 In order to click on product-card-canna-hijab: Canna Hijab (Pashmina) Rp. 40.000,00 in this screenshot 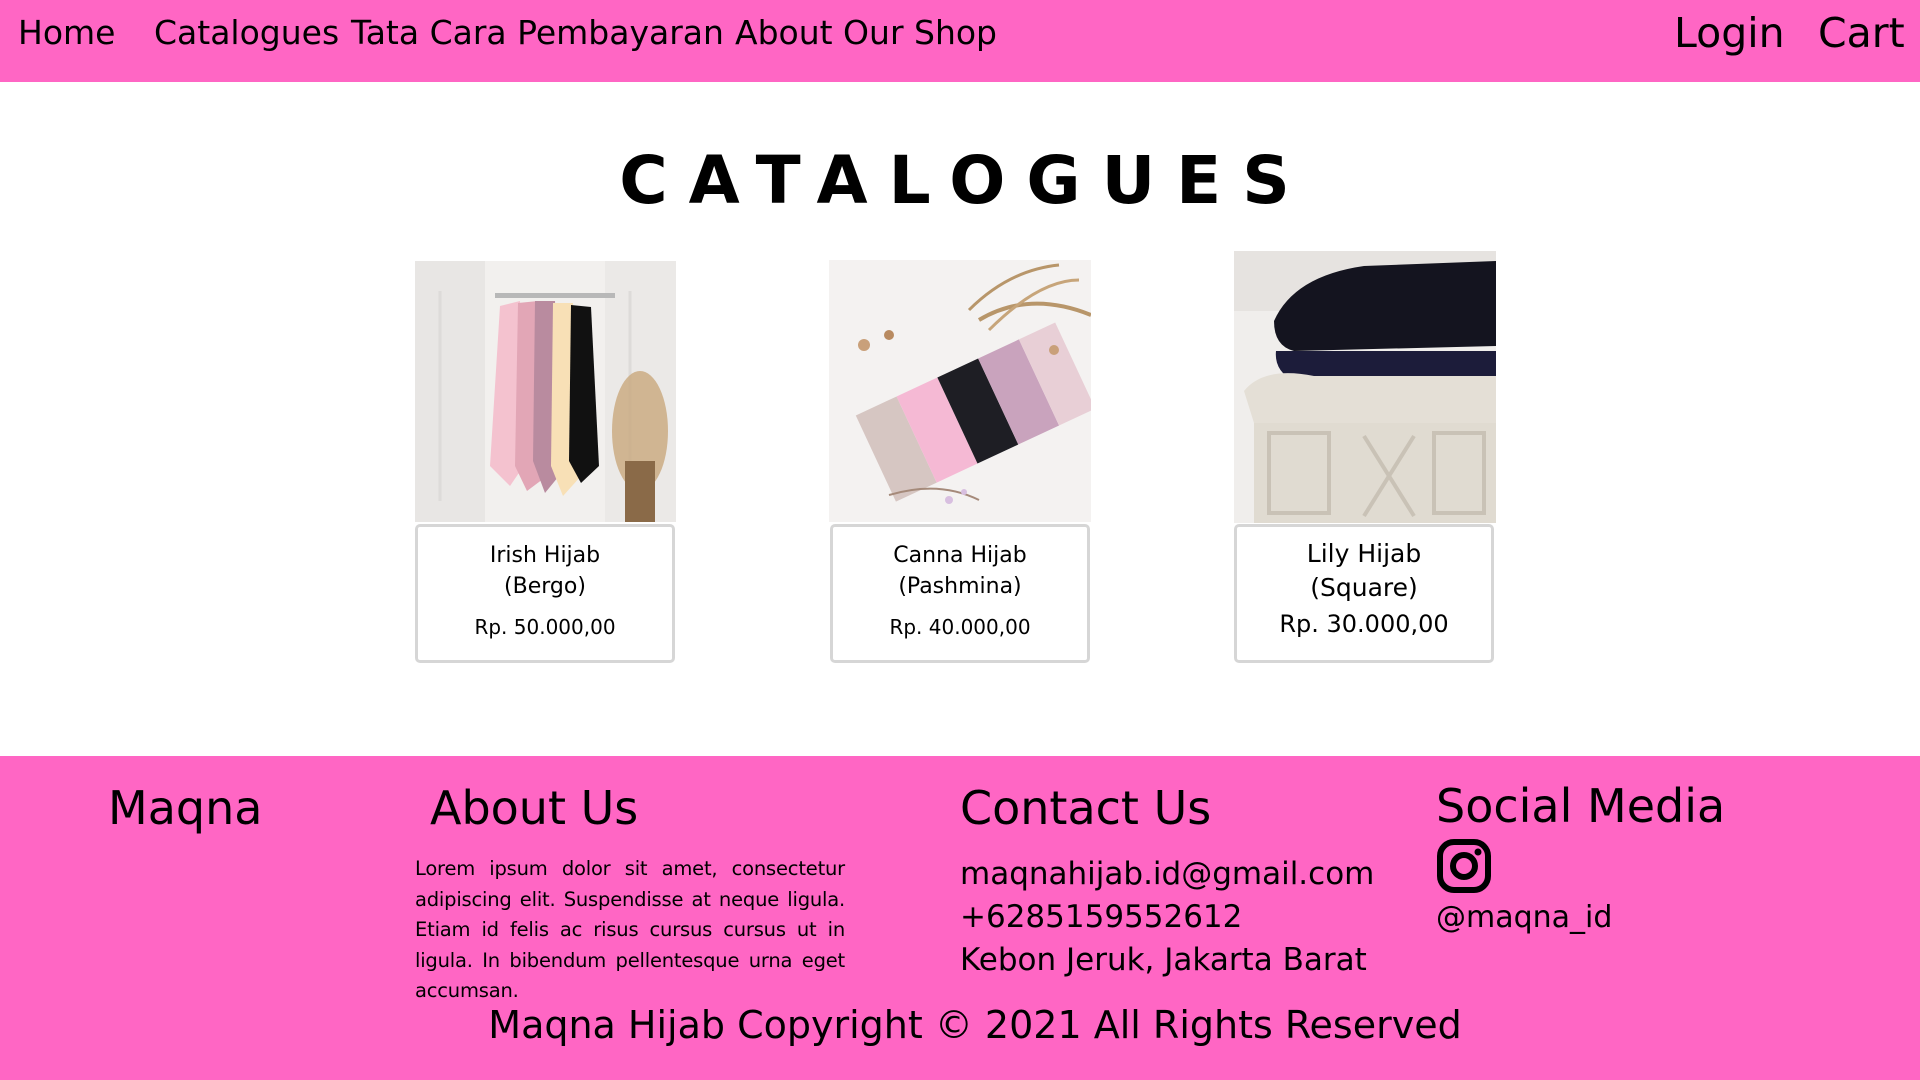, I will do `click(960, 593)`.